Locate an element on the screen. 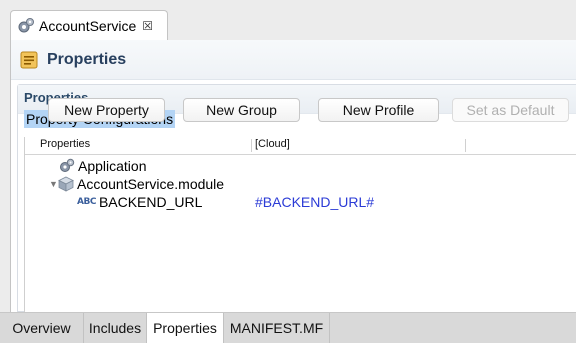 This screenshot has width=576, height=343. tree-row-application: Application is located at coordinates (103, 166).